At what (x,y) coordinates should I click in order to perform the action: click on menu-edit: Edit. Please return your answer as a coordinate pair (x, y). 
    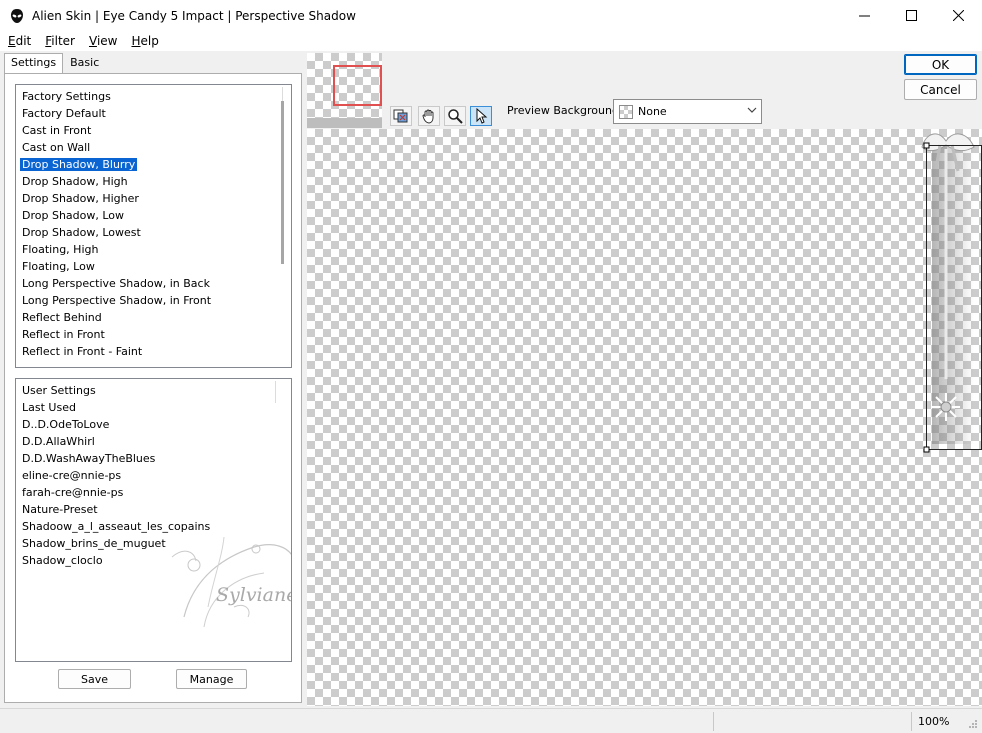
    Looking at the image, I should click on (18, 41).